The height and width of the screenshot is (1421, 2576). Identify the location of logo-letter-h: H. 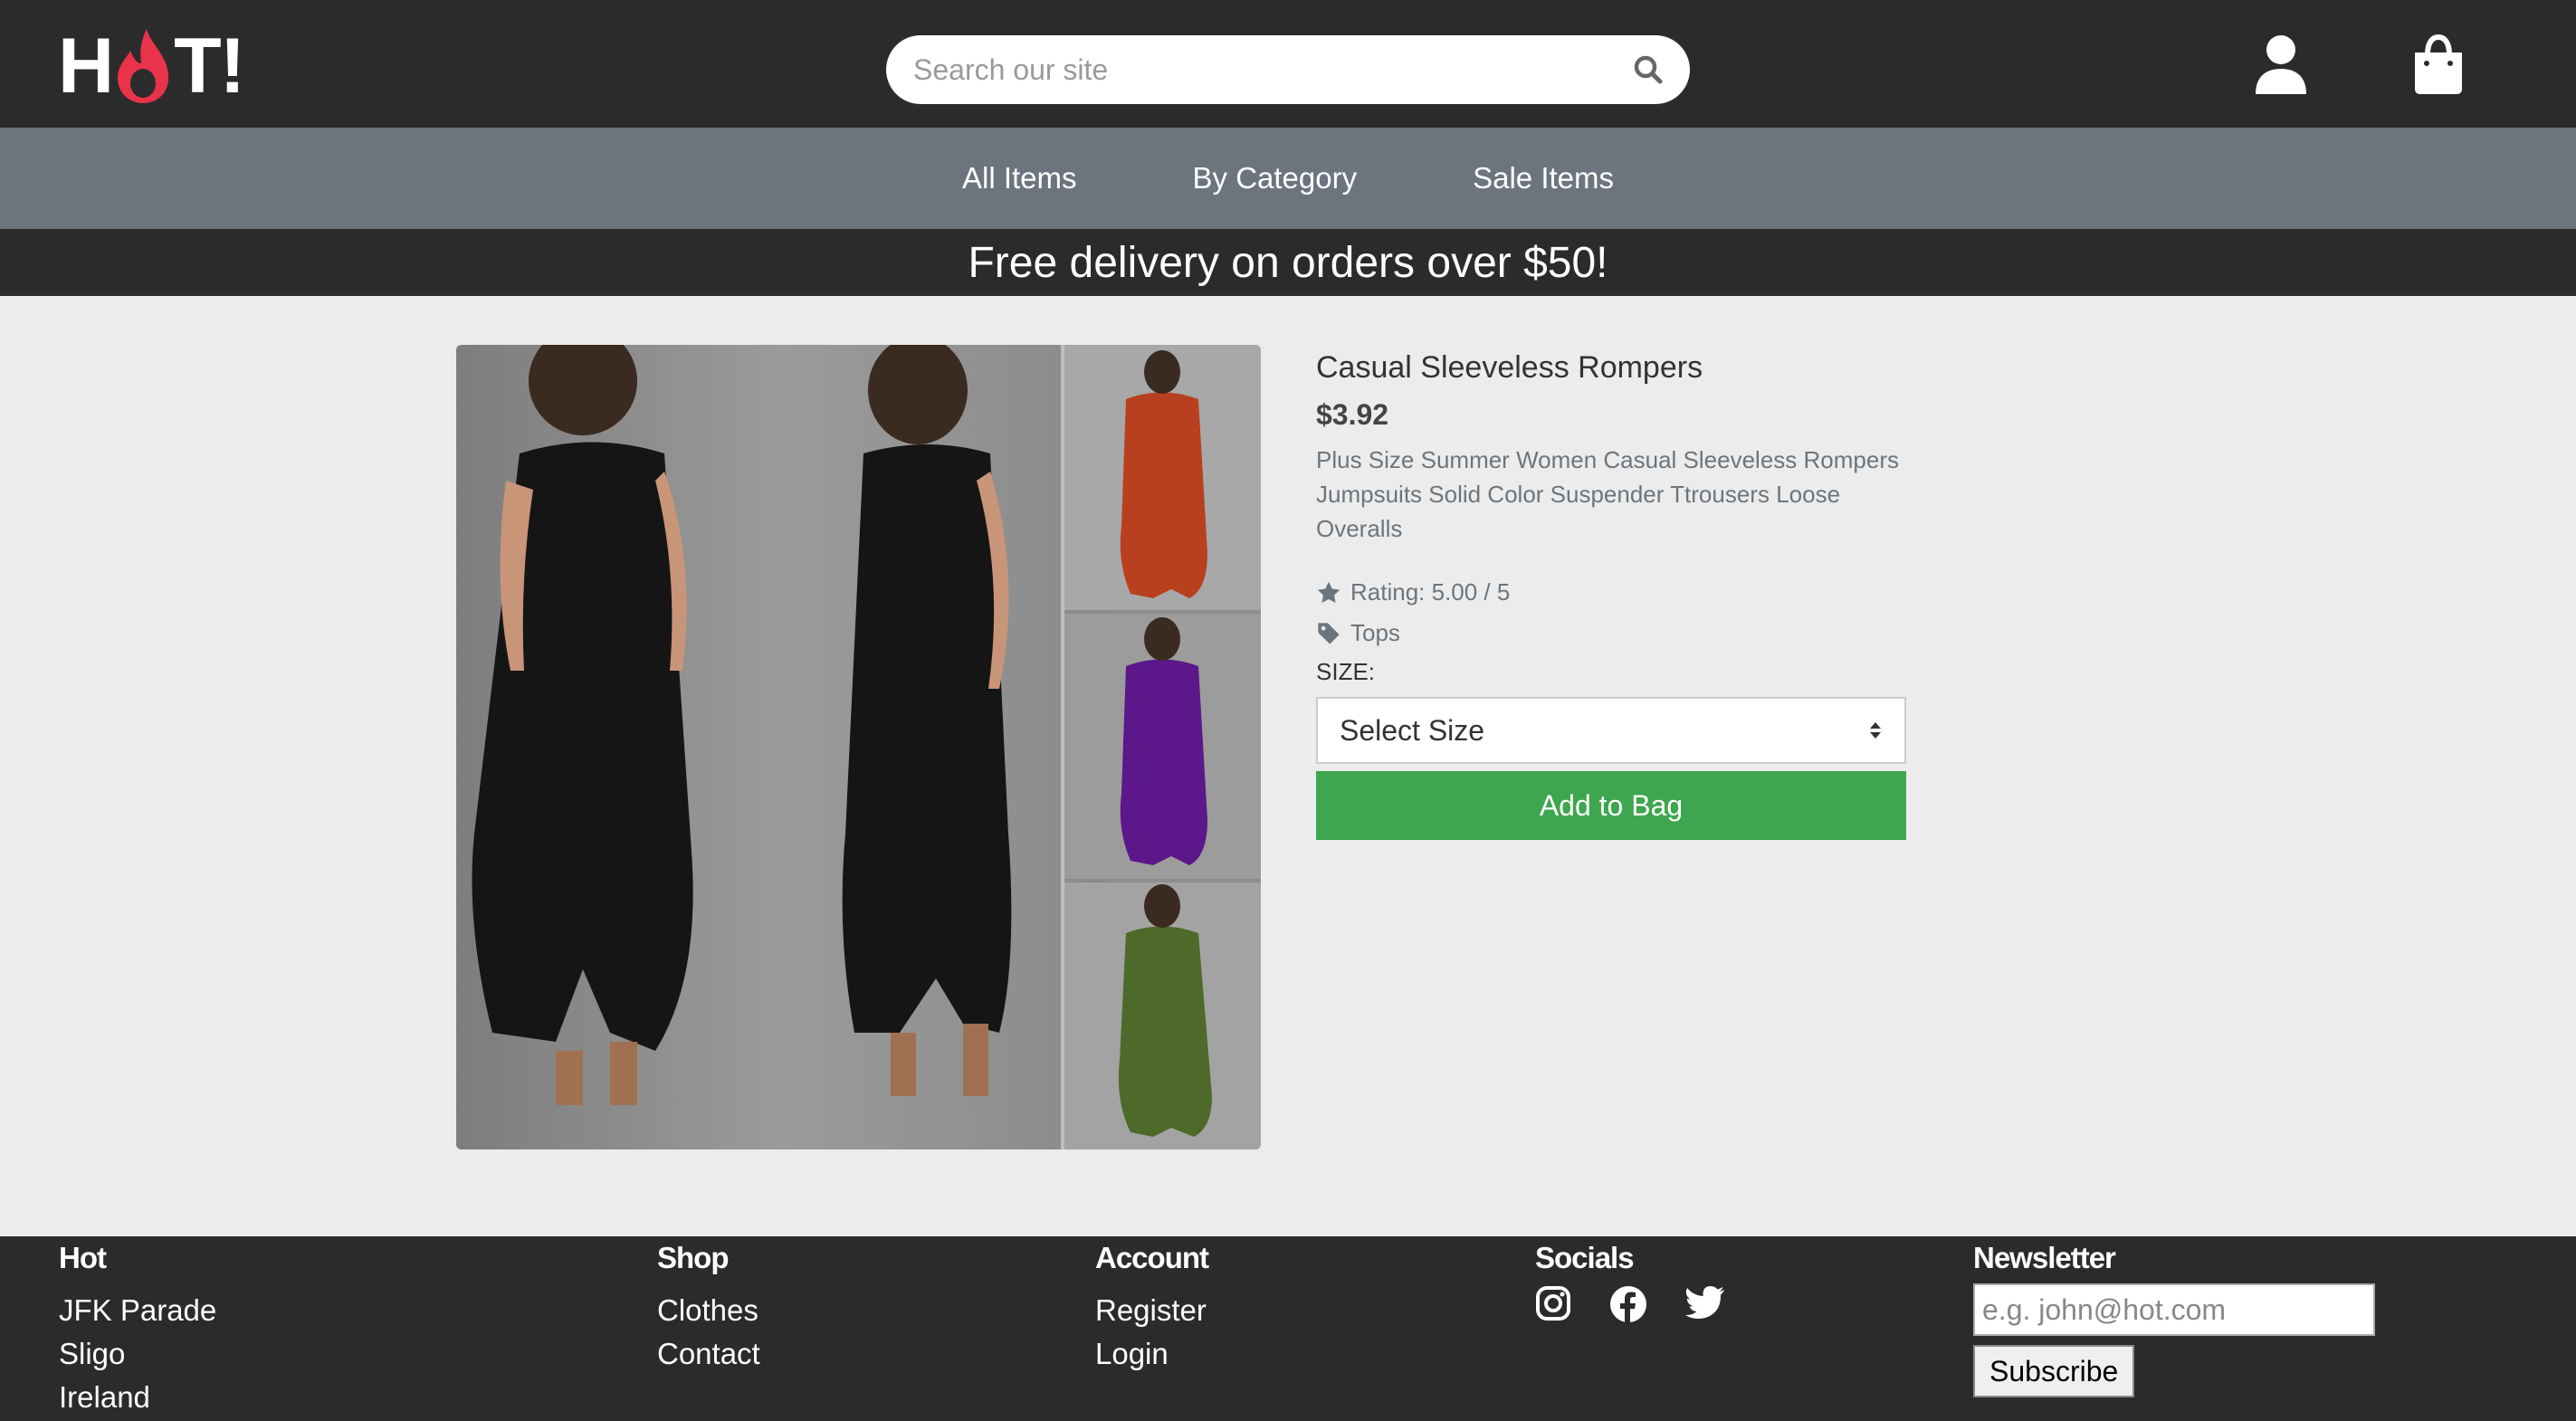
(86, 66).